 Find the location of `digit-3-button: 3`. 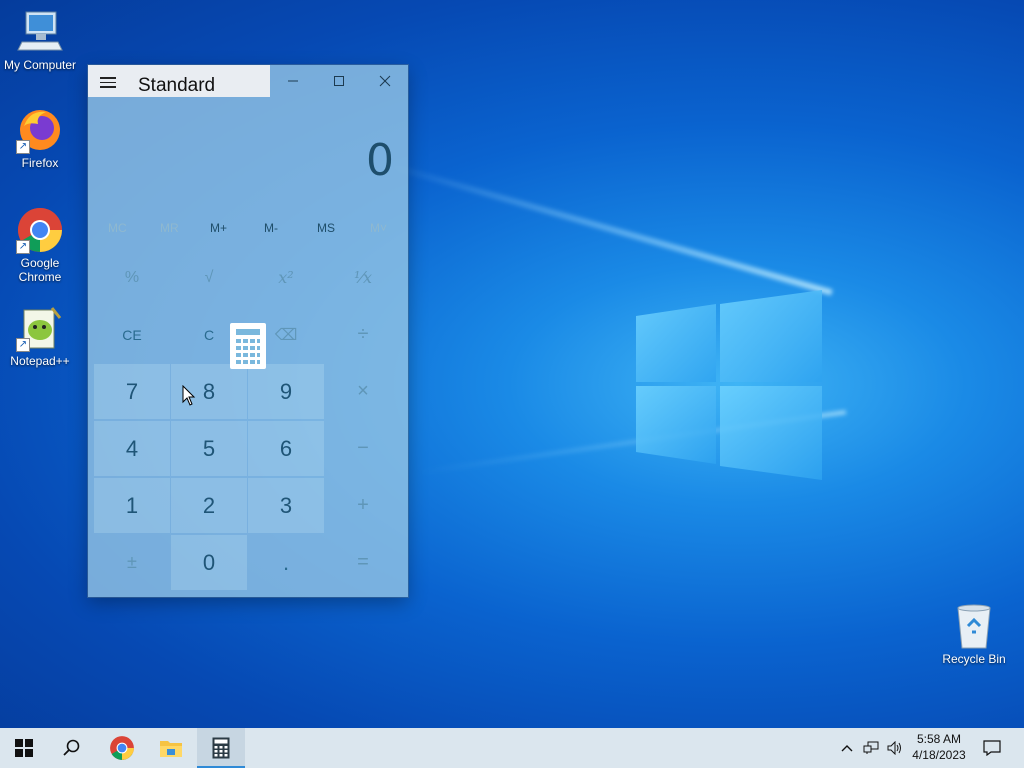

digit-3-button: 3 is located at coordinates (286, 505).